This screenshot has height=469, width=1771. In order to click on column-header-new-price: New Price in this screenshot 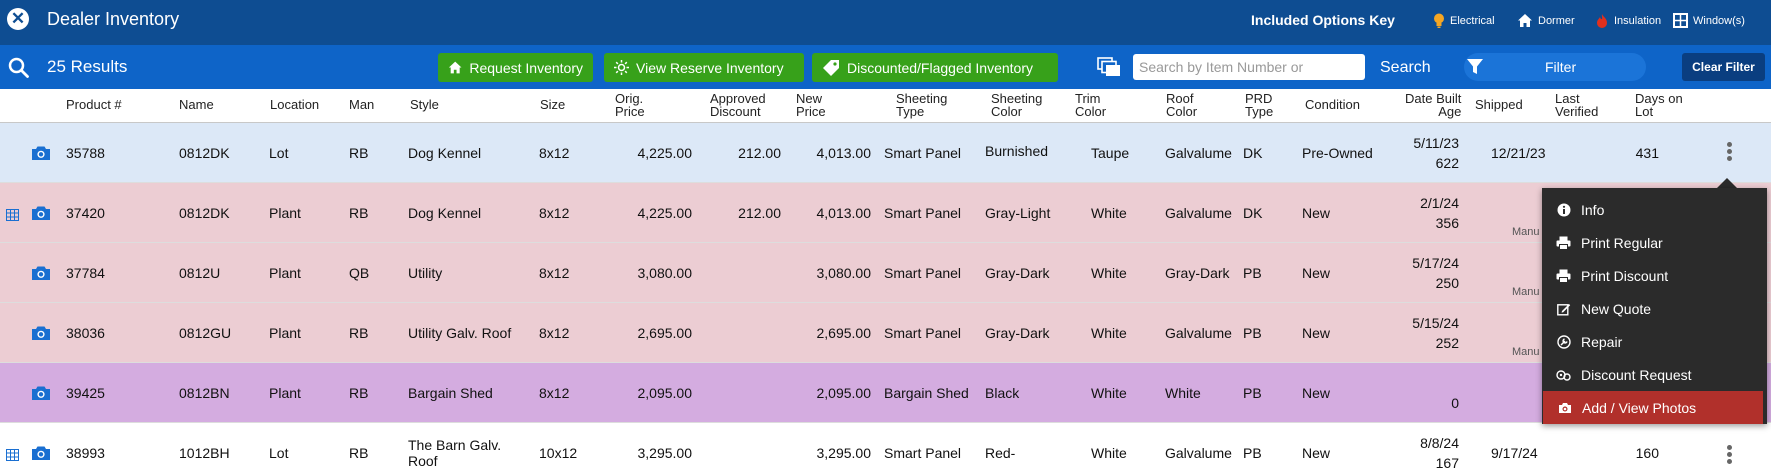, I will do `click(811, 105)`.